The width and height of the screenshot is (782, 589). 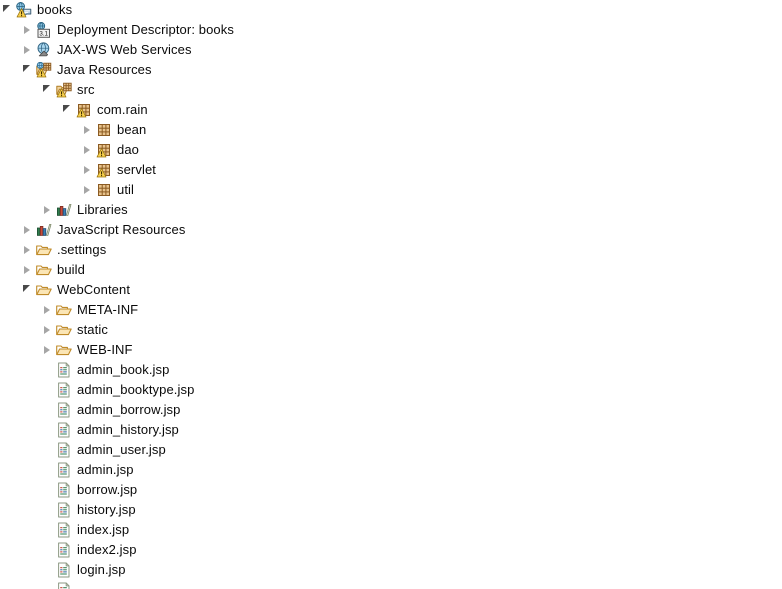 I want to click on tree-item: static, so click(x=391, y=330).